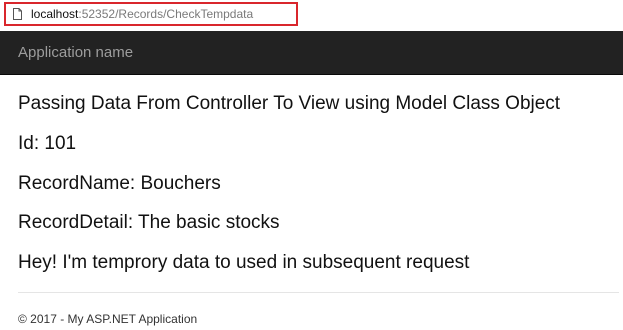 The width and height of the screenshot is (623, 330). Describe the element at coordinates (318, 292) in the screenshot. I see `footer-divider` at that location.